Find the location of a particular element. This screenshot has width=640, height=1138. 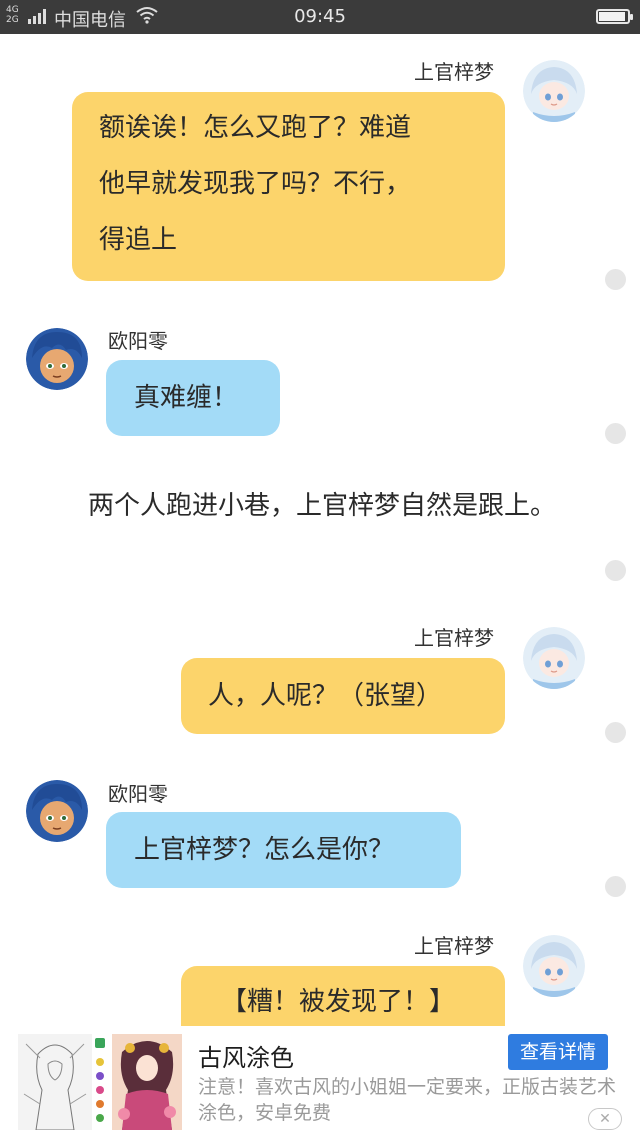

status-bar: 4G 2G 中国电信 09:45 is located at coordinates (320, 17).